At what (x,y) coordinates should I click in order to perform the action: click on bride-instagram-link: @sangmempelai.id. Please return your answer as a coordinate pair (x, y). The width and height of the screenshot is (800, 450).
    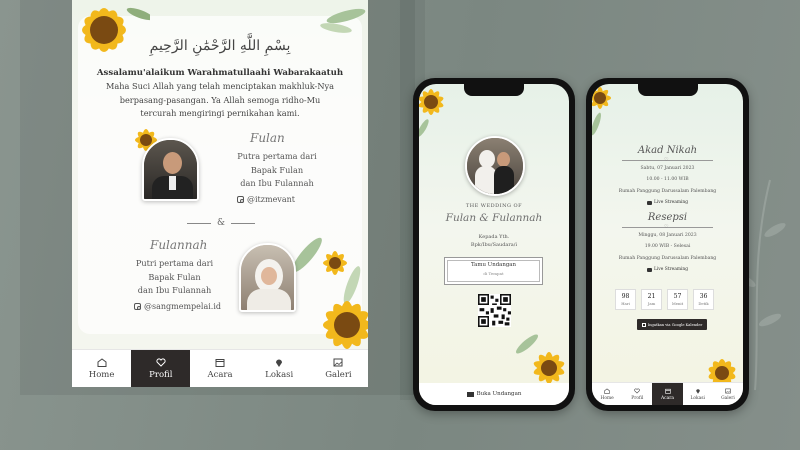
    Looking at the image, I should click on (177, 306).